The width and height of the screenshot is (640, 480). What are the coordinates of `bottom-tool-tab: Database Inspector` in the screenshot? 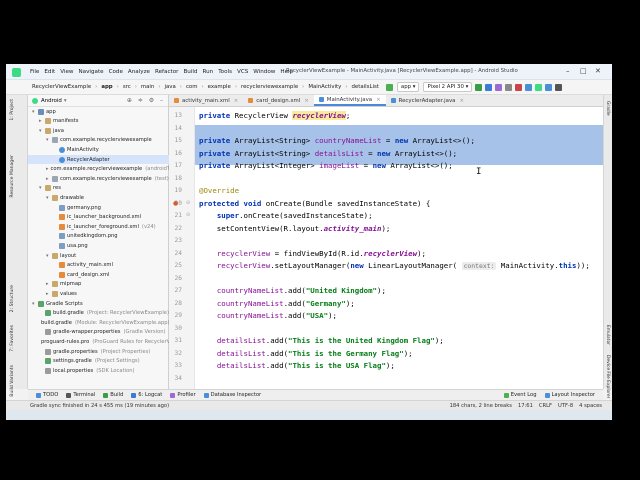 It's located at (232, 395).